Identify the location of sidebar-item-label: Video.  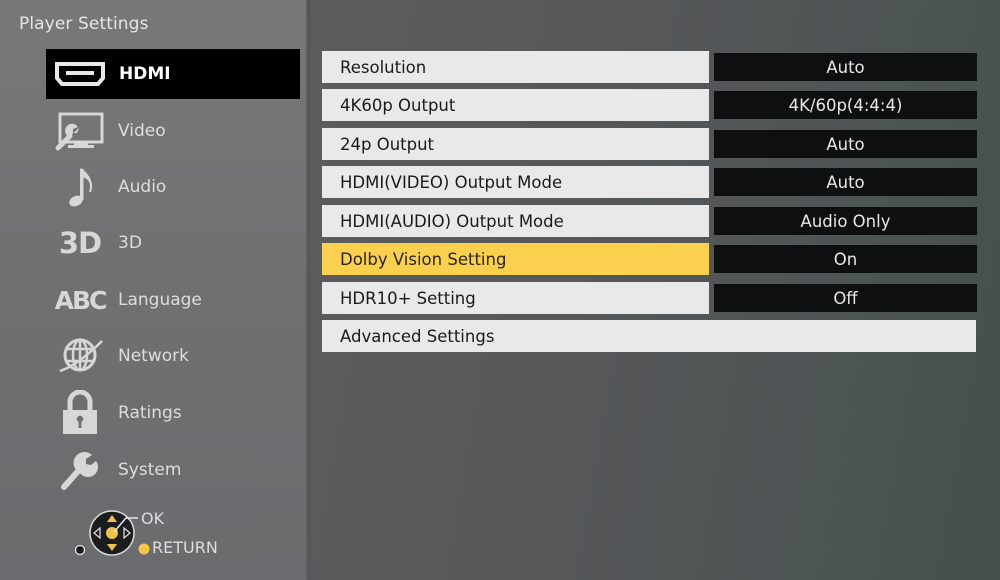
(142, 131).